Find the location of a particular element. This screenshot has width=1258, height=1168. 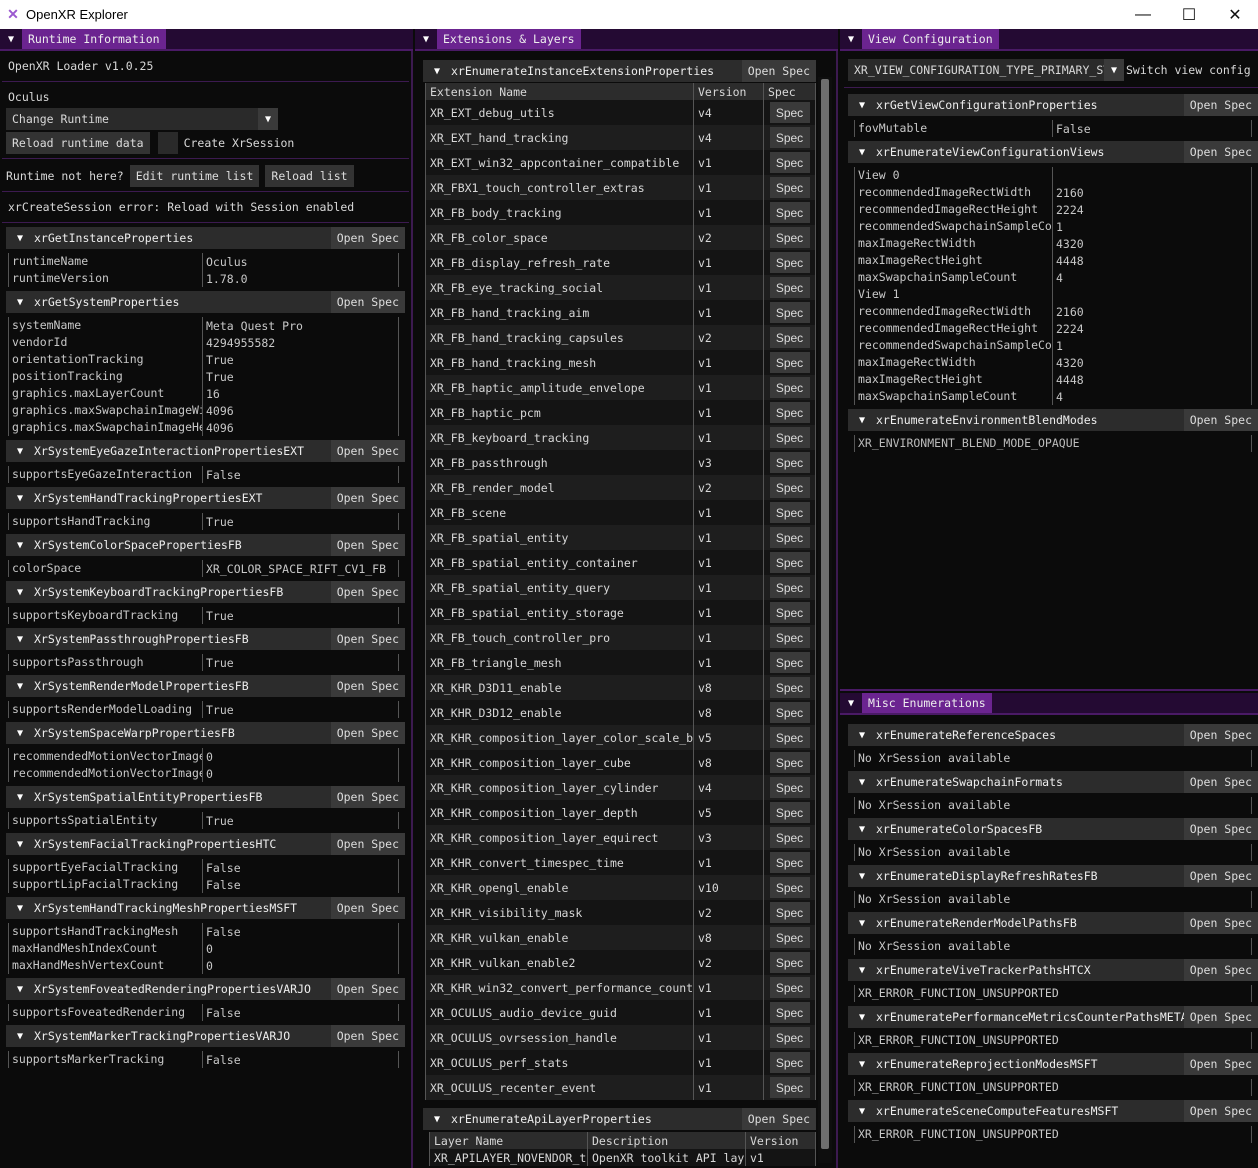

tab-runtime-information: Runtime Information is located at coordinates (94, 39).